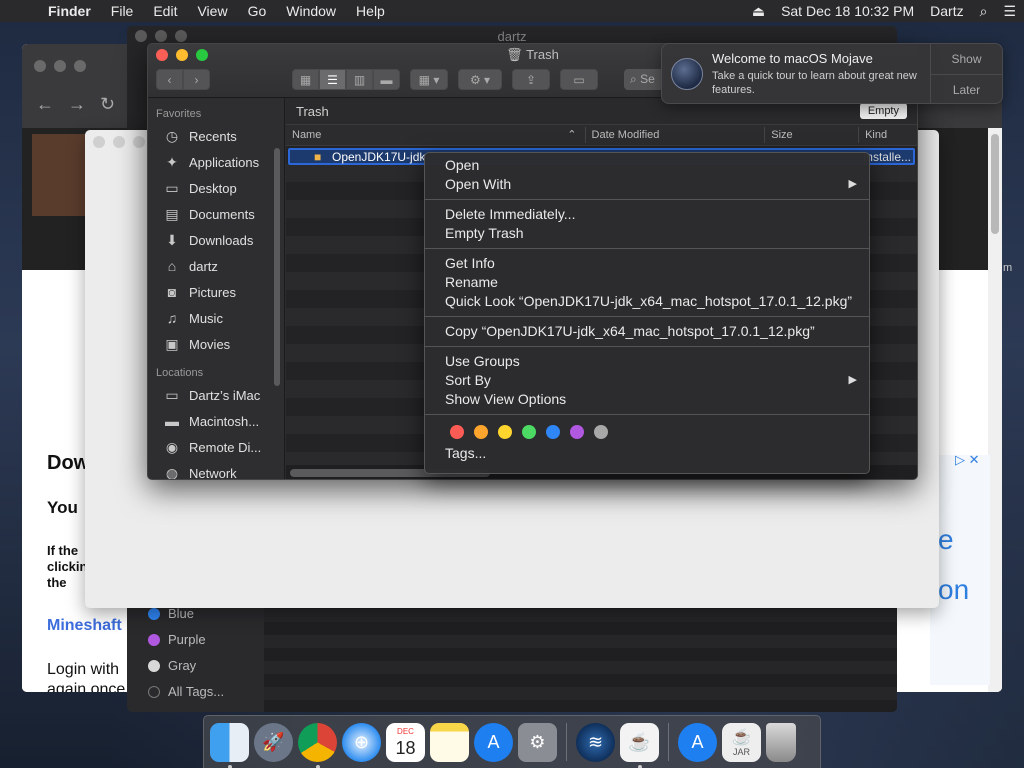 The height and width of the screenshot is (768, 1024). Describe the element at coordinates (317, 745) in the screenshot. I see `chrome-icon` at that location.